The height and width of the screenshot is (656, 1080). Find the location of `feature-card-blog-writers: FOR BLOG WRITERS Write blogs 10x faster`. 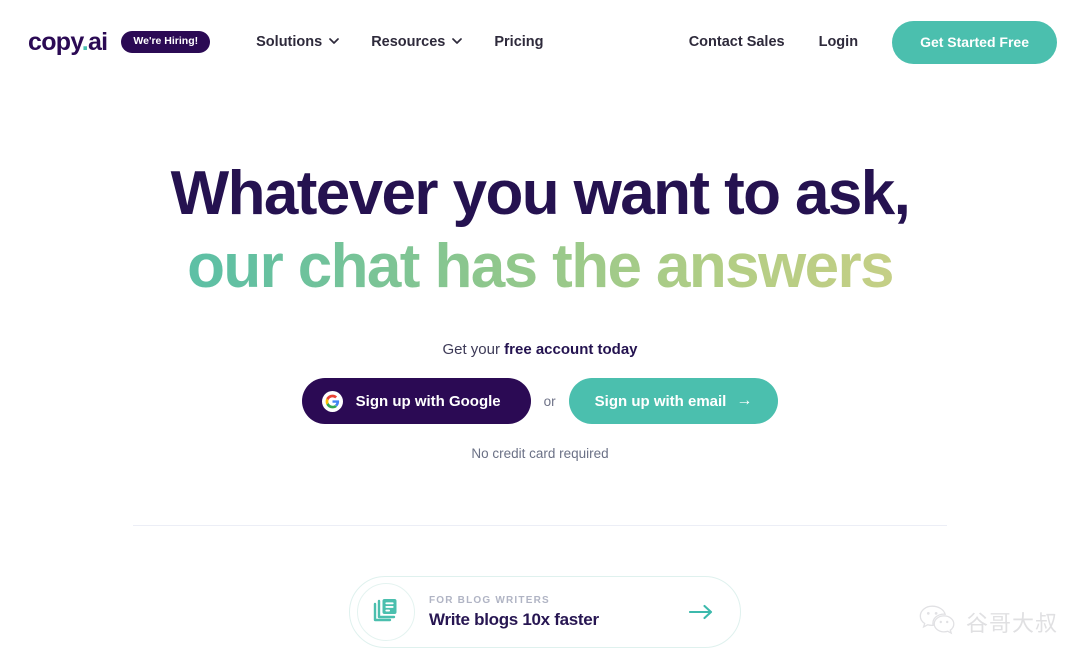

feature-card-blog-writers: FOR BLOG WRITERS Write blogs 10x faster is located at coordinates (545, 612).